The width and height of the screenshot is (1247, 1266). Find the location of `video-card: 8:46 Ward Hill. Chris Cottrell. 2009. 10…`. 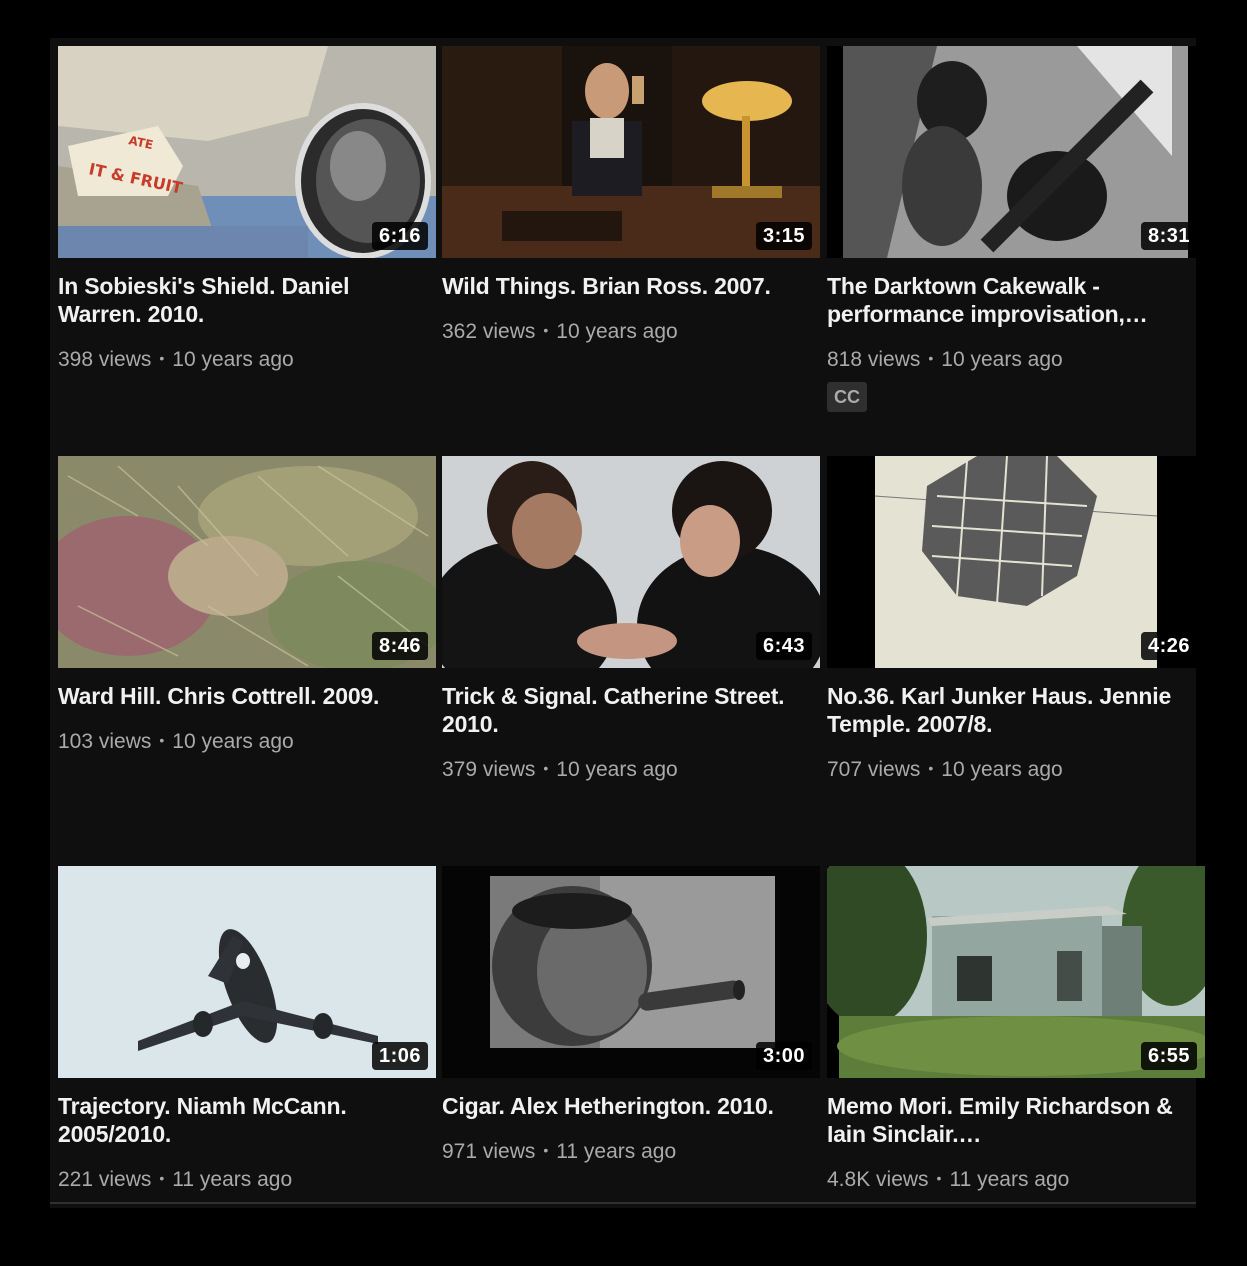

video-card: 8:46 Ward Hill. Chris Cottrell. 2009. 10… is located at coordinates (247, 656).